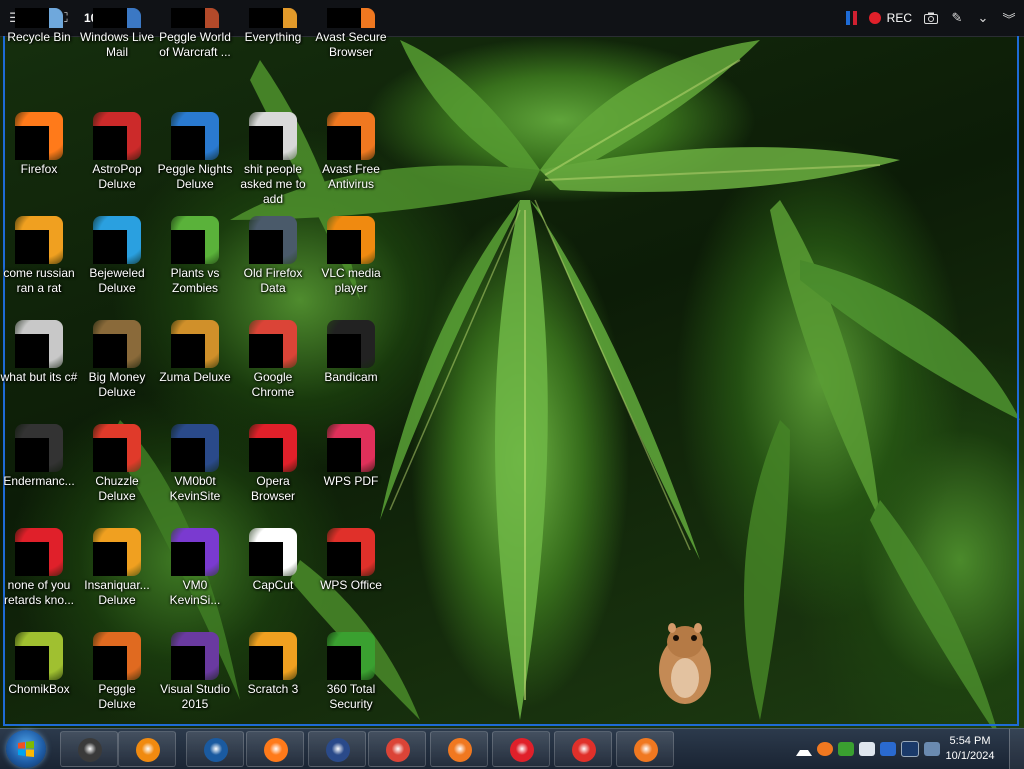 The height and width of the screenshot is (769, 1024). I want to click on desktop-icon-label: Plants vs Zombies, so click(195, 280).